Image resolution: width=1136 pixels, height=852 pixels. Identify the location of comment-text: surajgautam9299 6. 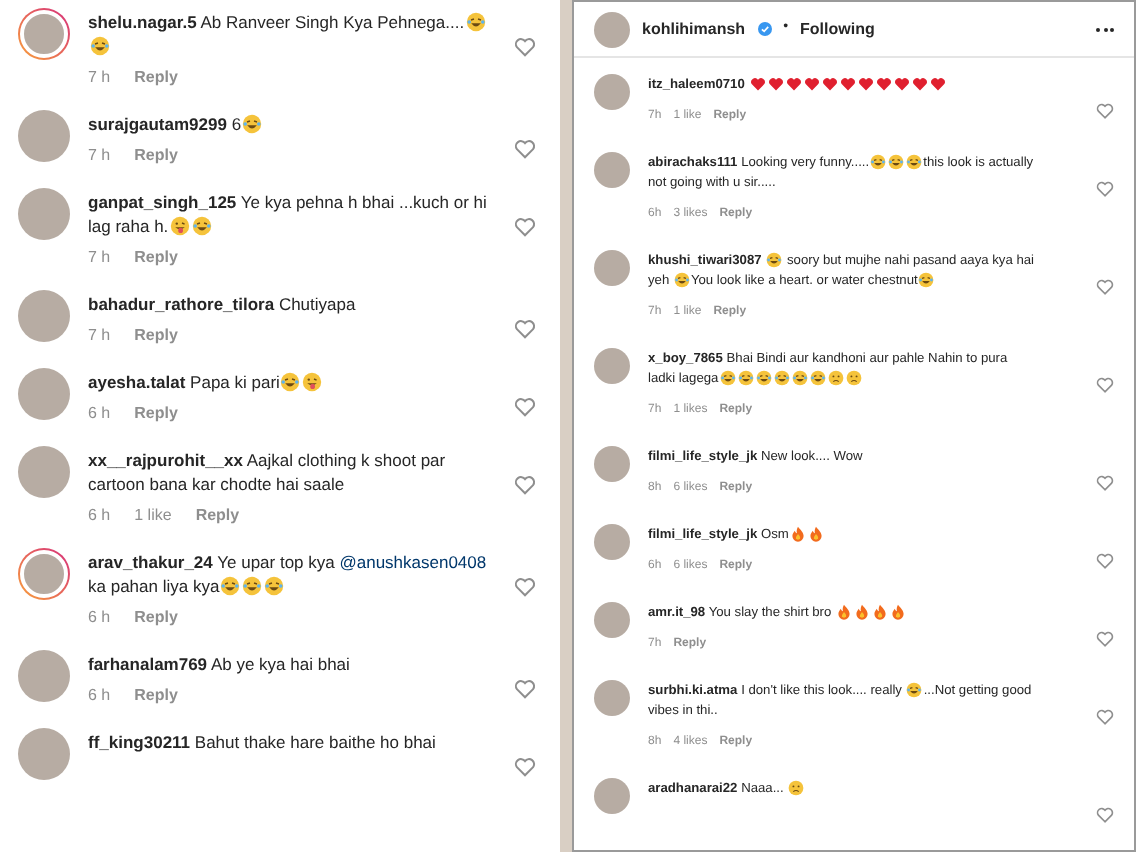
(292, 124).